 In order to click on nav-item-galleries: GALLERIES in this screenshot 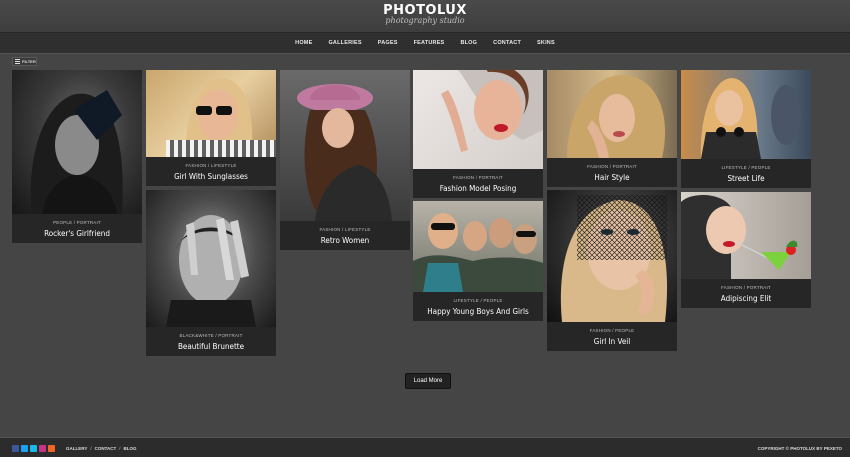, I will do `click(344, 43)`.